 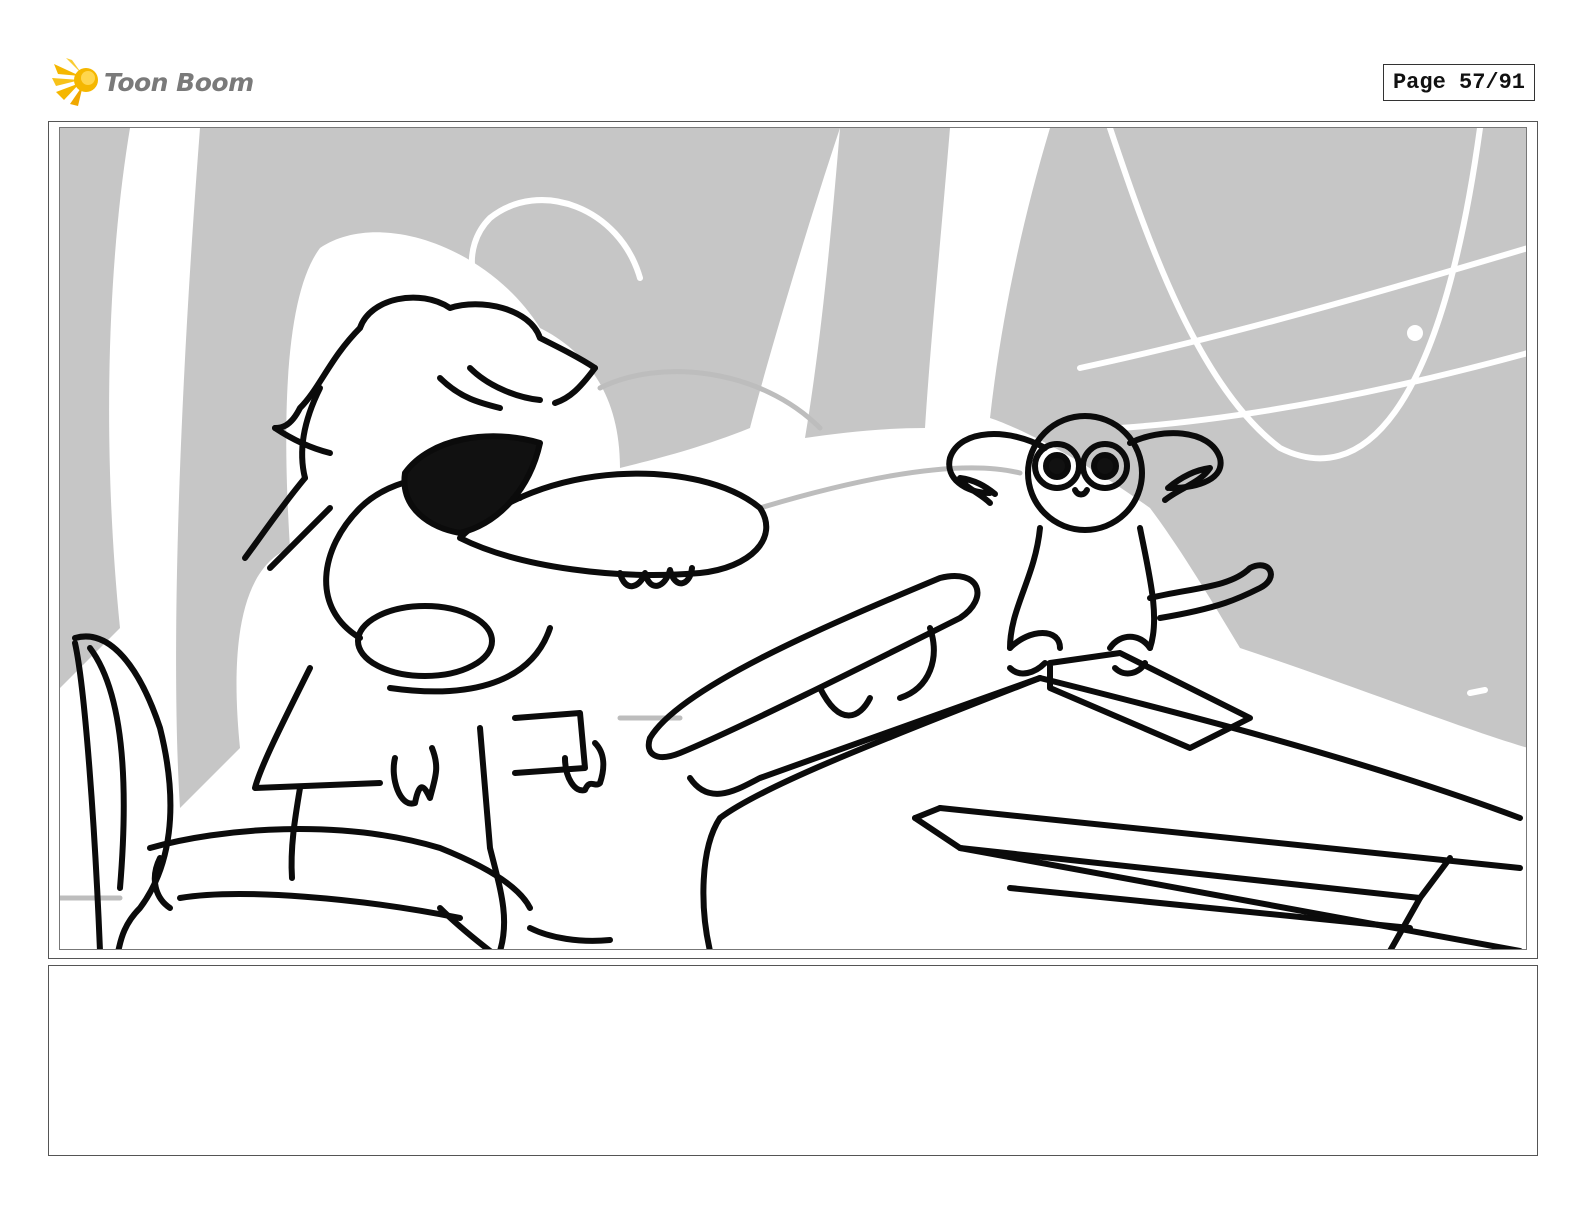 I want to click on brand-name: Toon Boom, so click(x=179, y=82).